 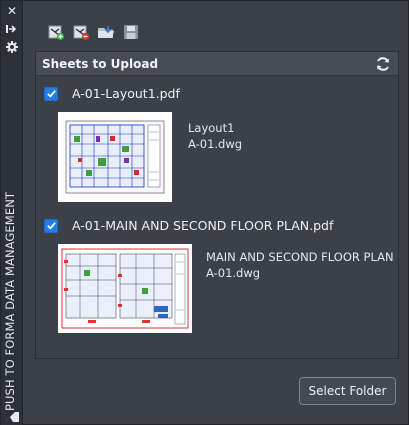 I want to click on open-folder-icon, so click(x=106, y=32).